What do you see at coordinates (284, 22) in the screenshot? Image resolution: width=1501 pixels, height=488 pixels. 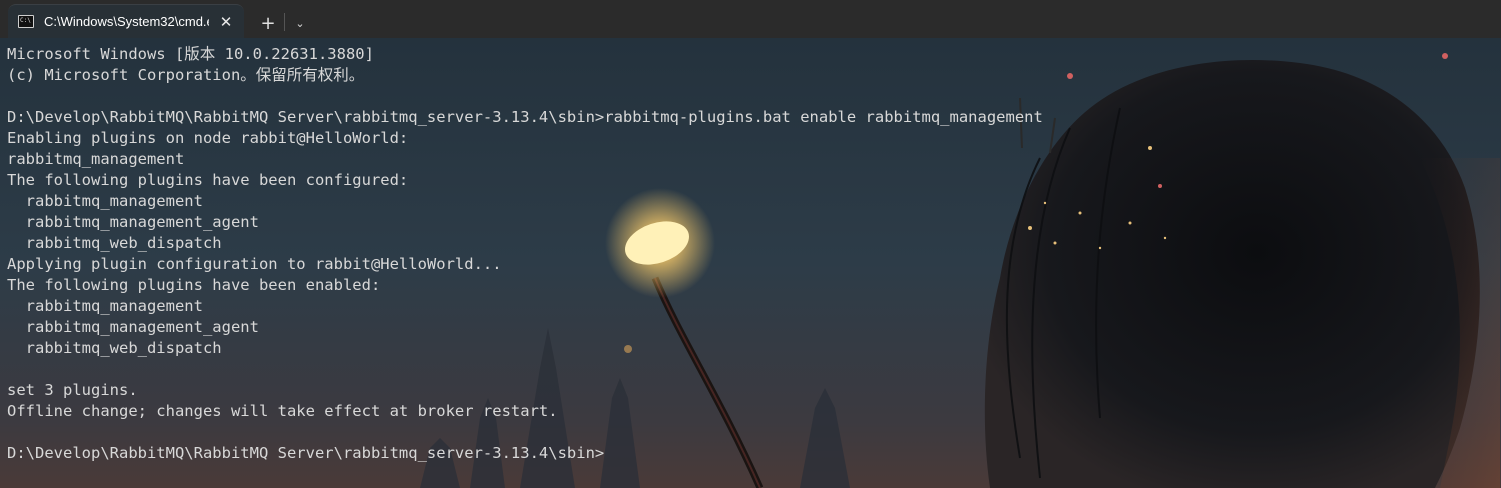 I see `tab-divider` at bounding box center [284, 22].